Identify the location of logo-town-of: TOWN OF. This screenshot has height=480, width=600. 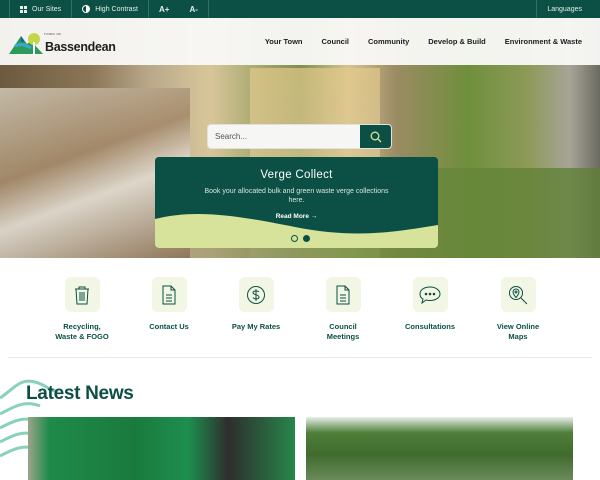
(53, 34).